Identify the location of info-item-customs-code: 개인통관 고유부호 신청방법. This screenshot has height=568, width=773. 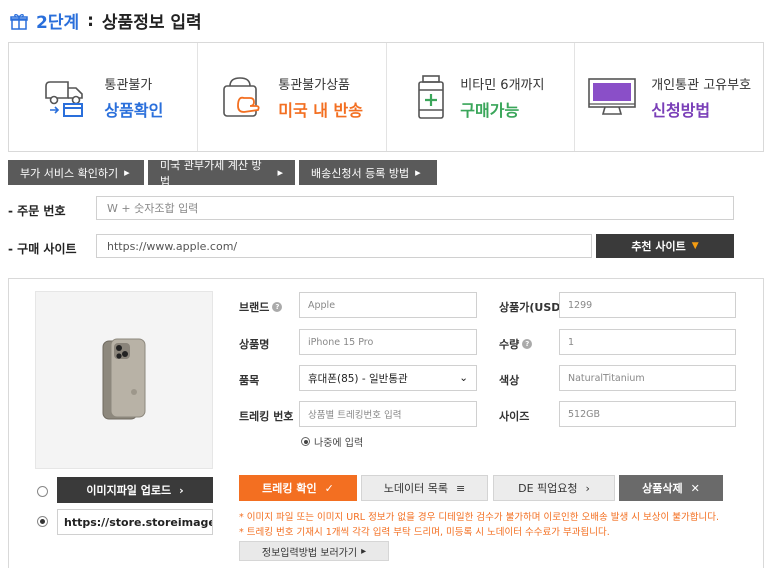
(669, 97).